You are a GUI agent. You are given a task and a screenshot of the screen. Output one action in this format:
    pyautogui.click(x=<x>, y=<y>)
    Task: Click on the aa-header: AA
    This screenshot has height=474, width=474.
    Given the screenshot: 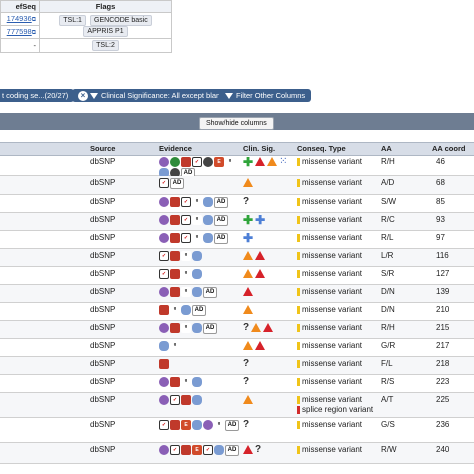 What is the action you would take?
    pyautogui.click(x=386, y=148)
    